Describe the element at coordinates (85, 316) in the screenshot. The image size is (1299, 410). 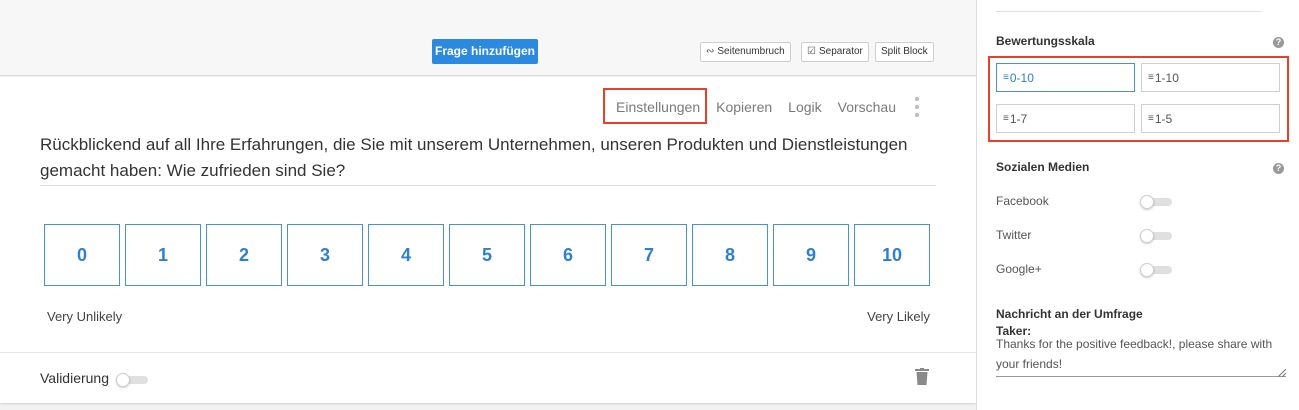
I see `scale-label-low: Very Unlikely` at that location.